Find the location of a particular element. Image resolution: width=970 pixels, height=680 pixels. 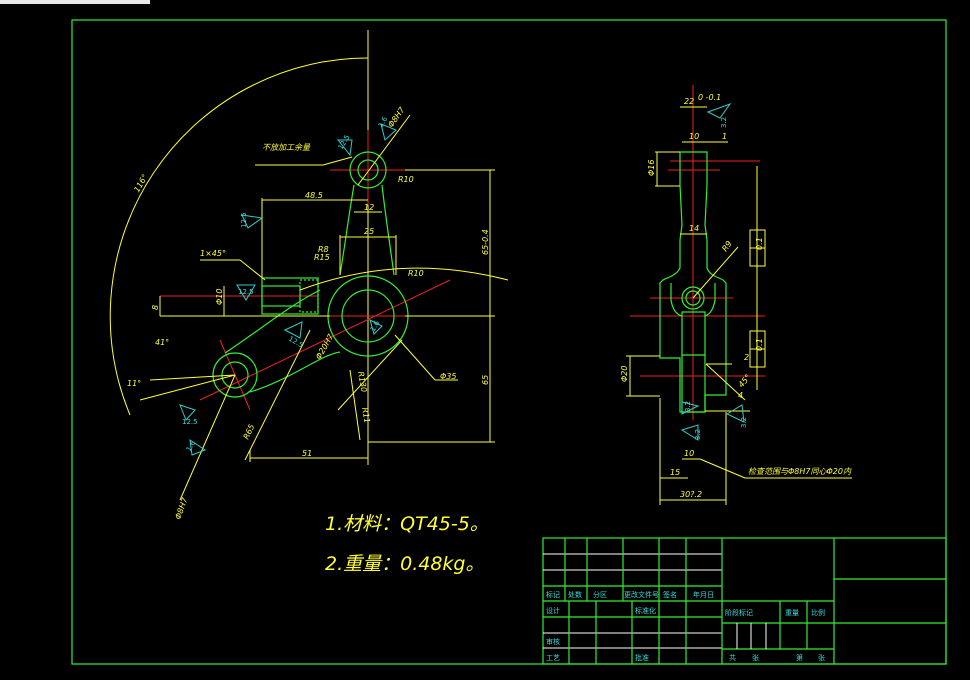

dim-r65: R65 is located at coordinates (249, 432).